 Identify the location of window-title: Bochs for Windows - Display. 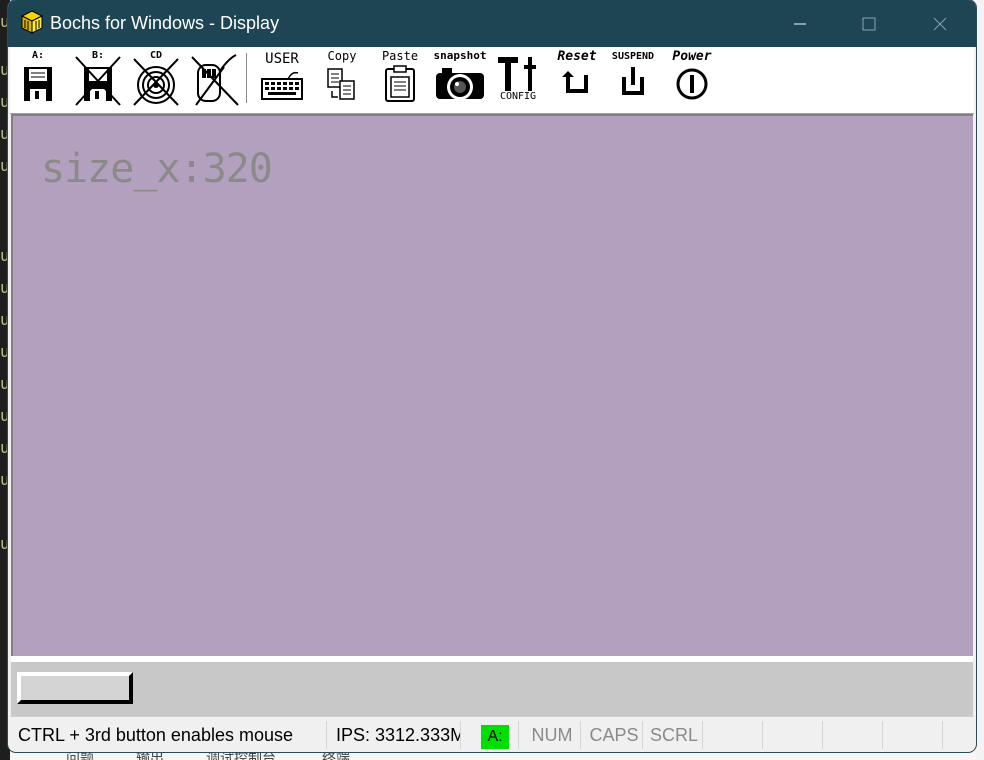
(165, 23).